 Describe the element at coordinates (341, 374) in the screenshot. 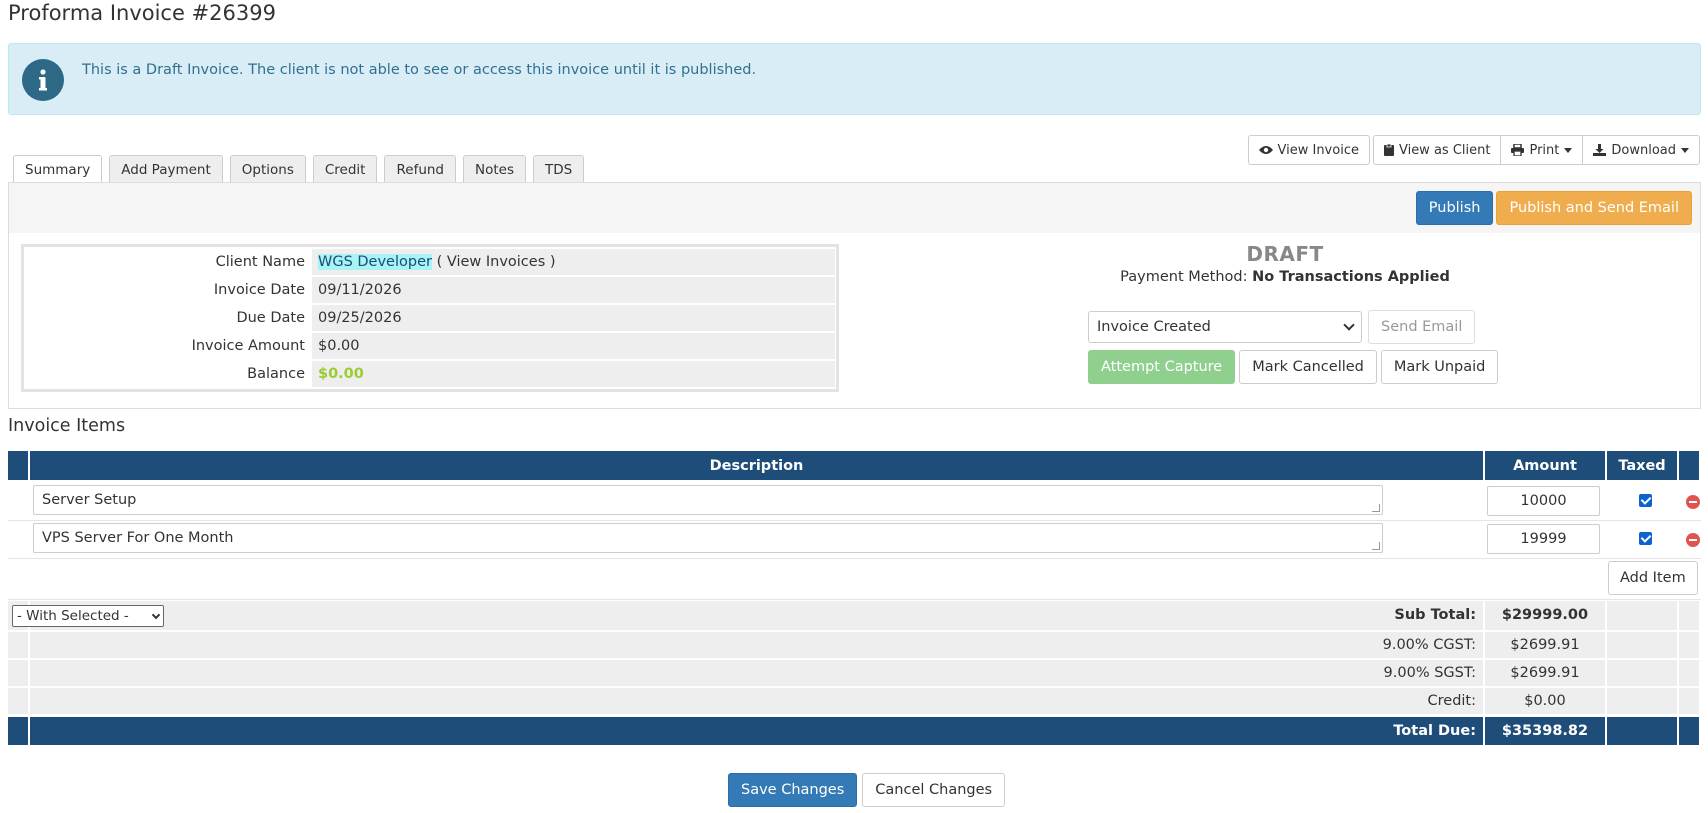

I see `balance-value: $0.00` at that location.